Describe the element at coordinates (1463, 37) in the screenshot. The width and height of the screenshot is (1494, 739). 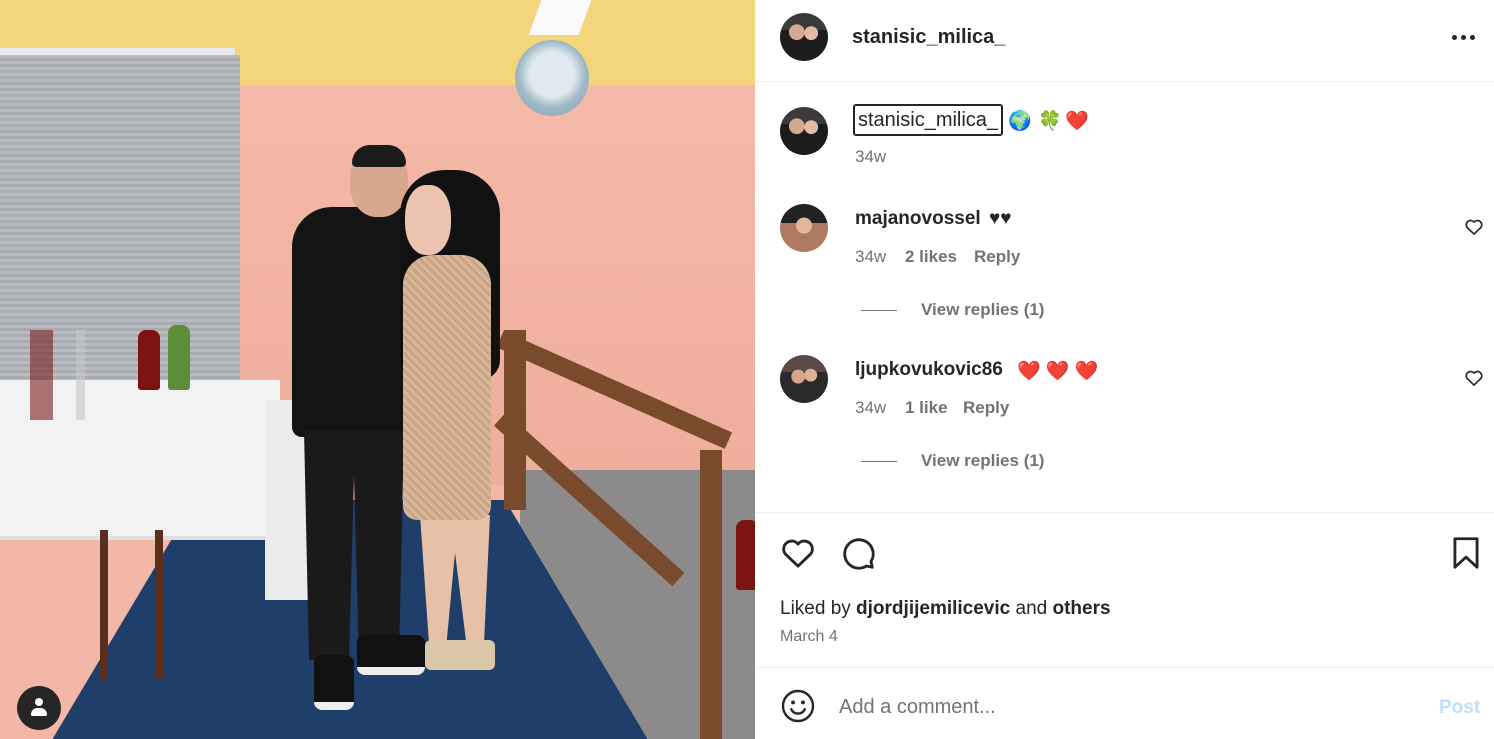
I see `more-horizontal-icon` at that location.